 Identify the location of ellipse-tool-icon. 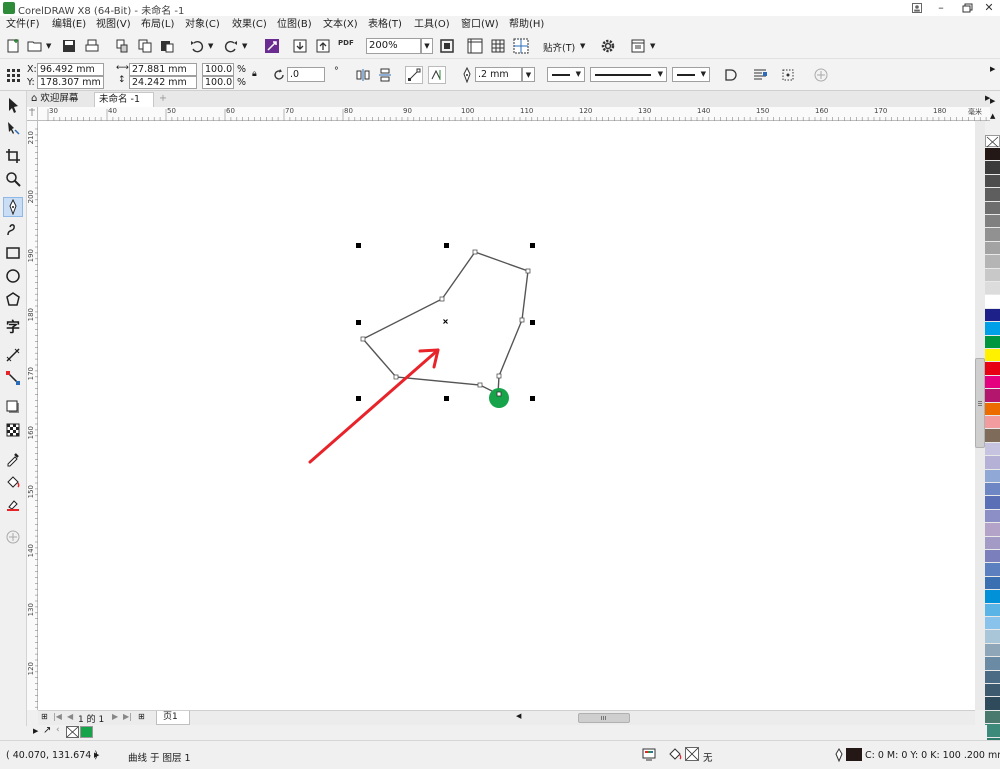
(13, 276).